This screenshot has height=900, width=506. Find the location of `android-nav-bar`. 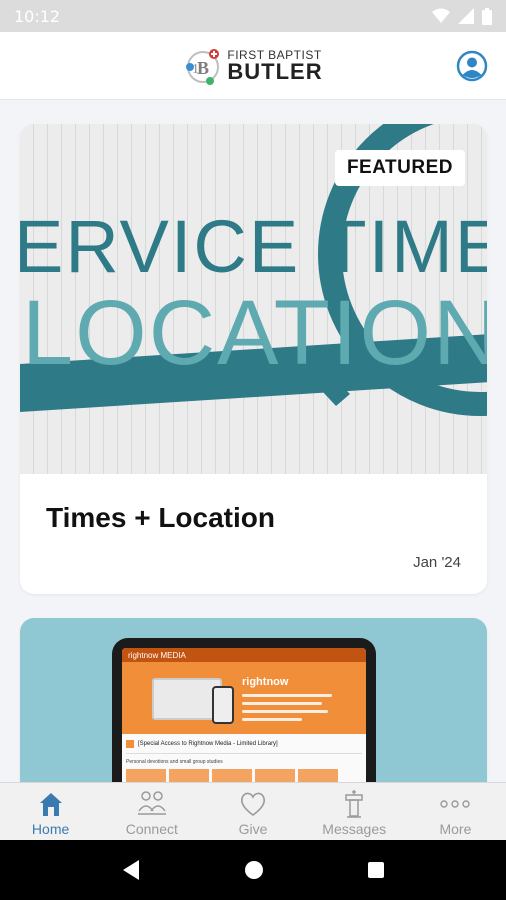

android-nav-bar is located at coordinates (253, 870).